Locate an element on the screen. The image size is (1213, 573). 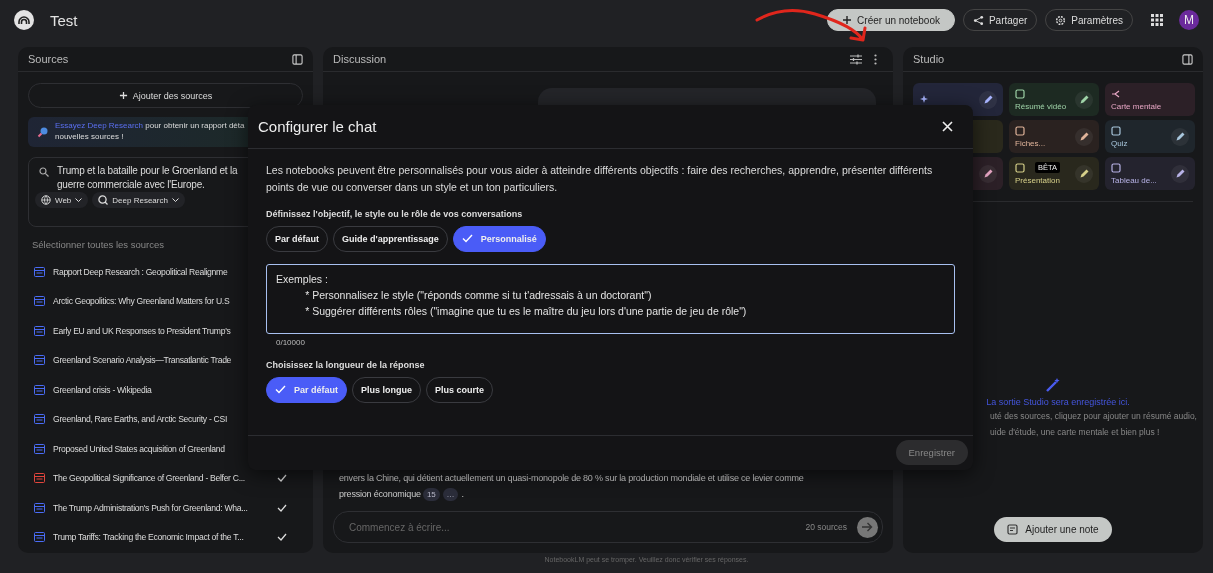
add-note-button: Ajouter une note is located at coordinates (1053, 529).